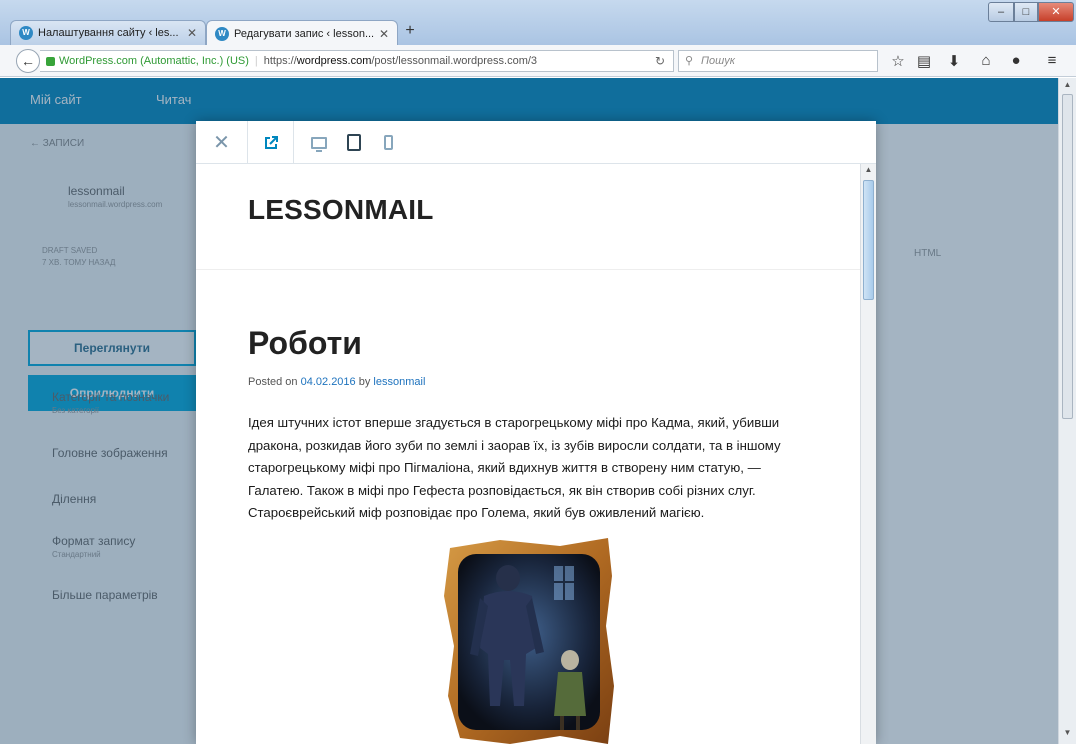 This screenshot has height=744, width=1076. Describe the element at coordinates (410, 31) in the screenshot. I see `new-tab-button: +` at that location.